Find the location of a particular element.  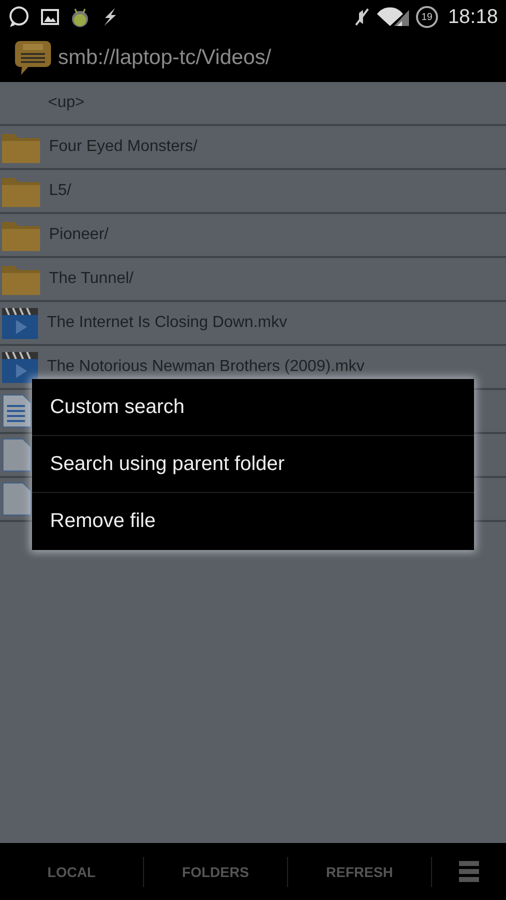

file-name: <up> is located at coordinates (66, 103).